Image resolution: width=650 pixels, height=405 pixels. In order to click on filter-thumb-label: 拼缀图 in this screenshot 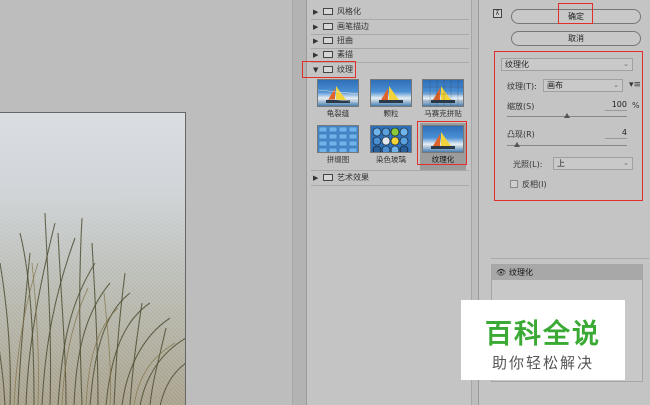, I will do `click(338, 159)`.